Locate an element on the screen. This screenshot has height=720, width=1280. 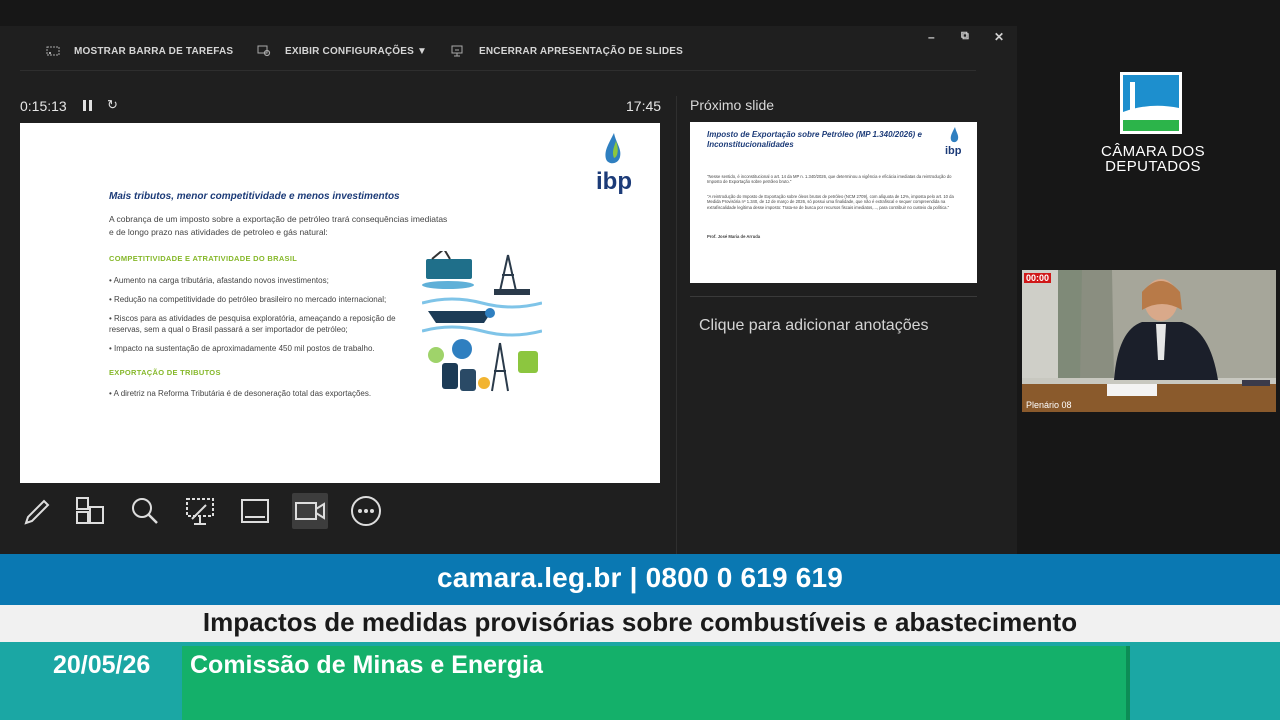
end-slideshow-button: ENCERRAR APRESENTAÇÃO DE SLIDES is located at coordinates (567, 51).